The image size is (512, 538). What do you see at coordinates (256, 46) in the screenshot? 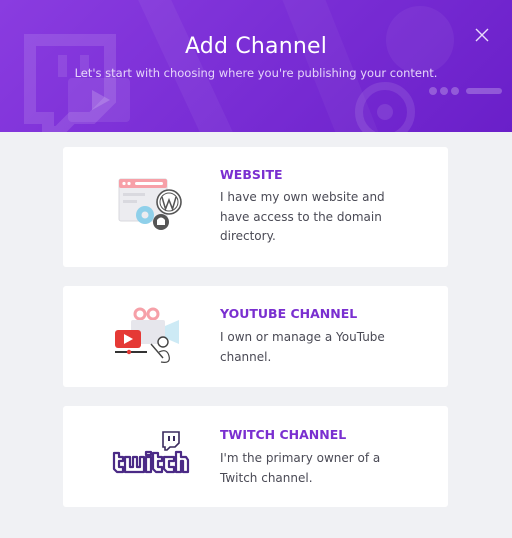
I see `dialog-title: Add Channel` at bounding box center [256, 46].